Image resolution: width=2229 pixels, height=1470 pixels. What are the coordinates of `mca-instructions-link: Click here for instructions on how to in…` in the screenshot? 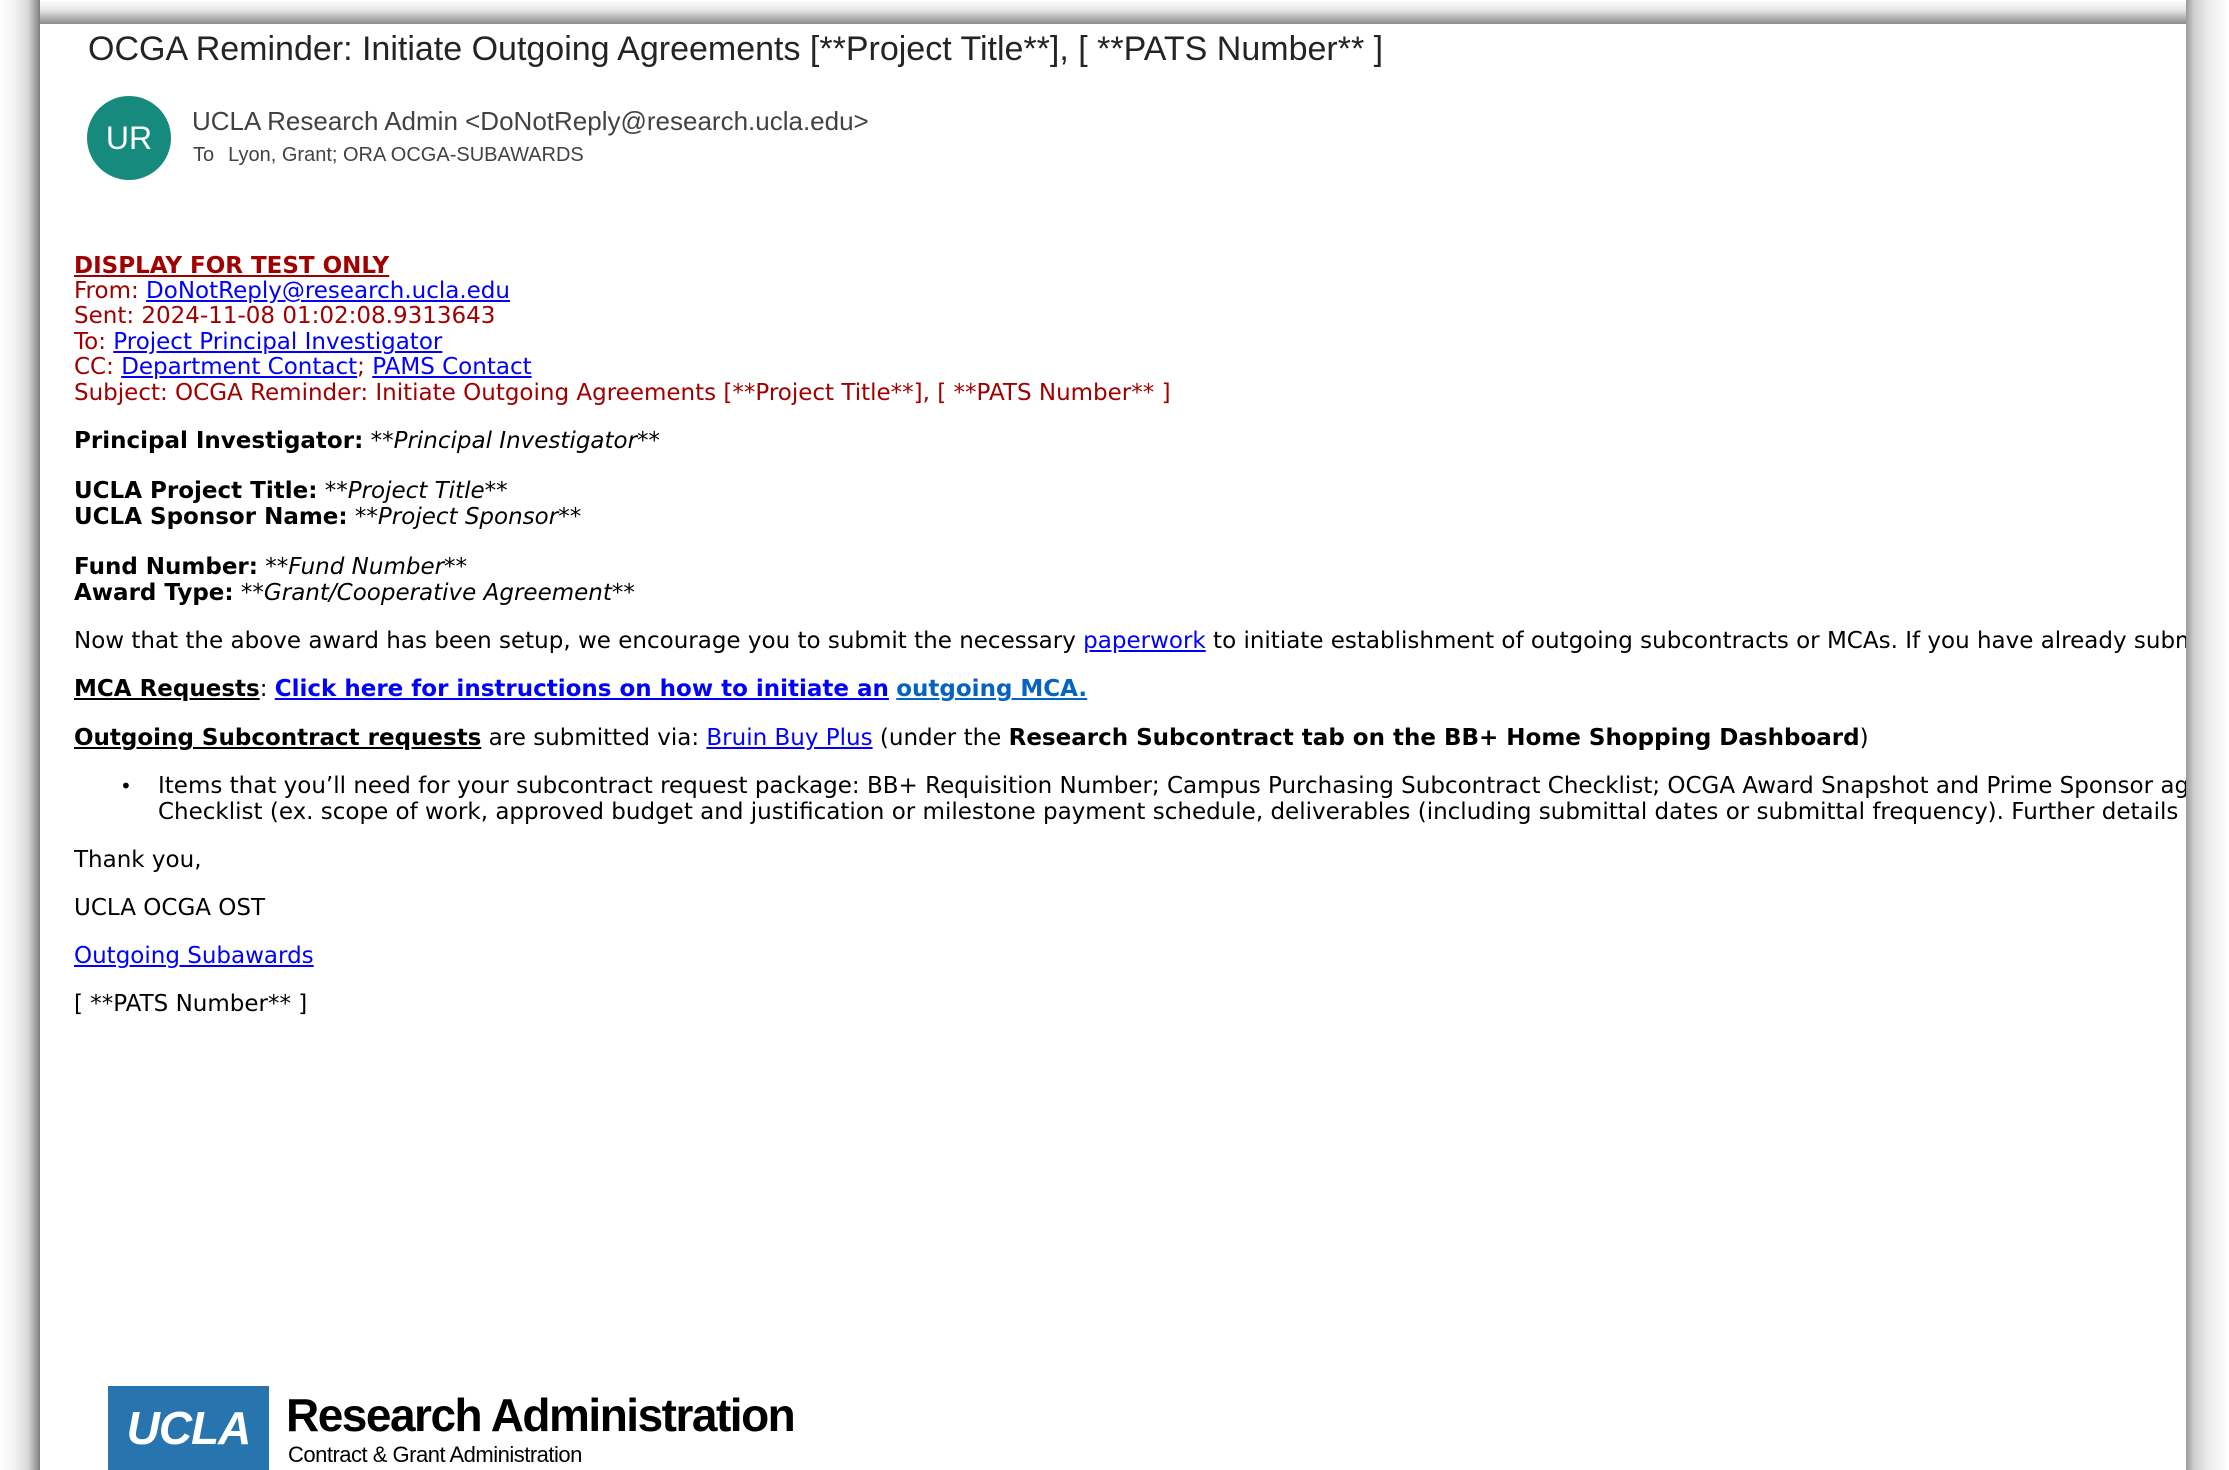 It's located at (582, 689).